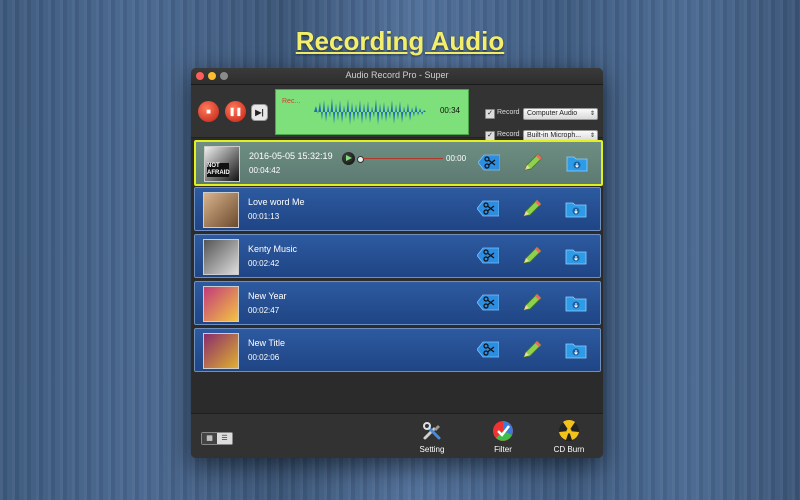 This screenshot has height=500, width=800. I want to click on view-toggle: ▦ ☰, so click(217, 438).